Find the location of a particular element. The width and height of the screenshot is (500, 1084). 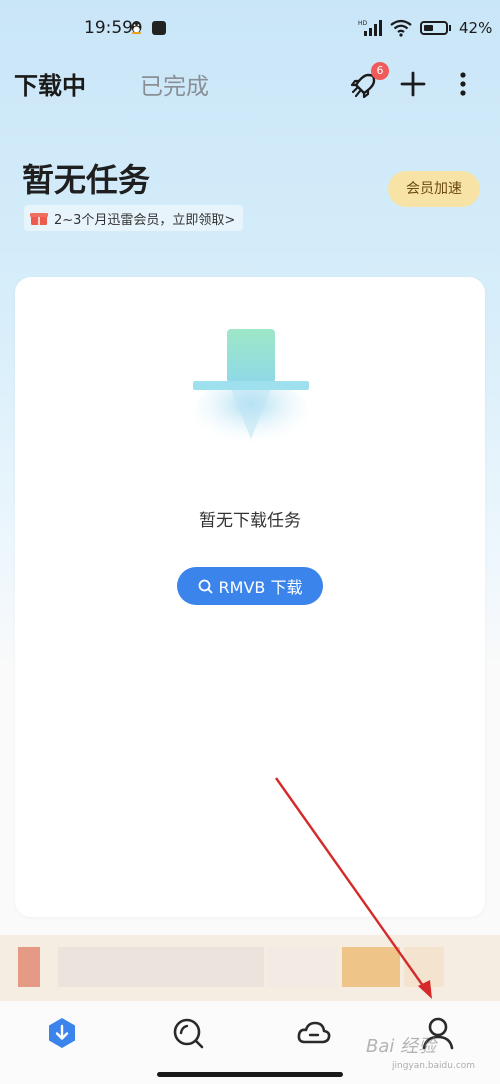

baidu-watermark-url: jingyan.baidu.com is located at coordinates (434, 1066).